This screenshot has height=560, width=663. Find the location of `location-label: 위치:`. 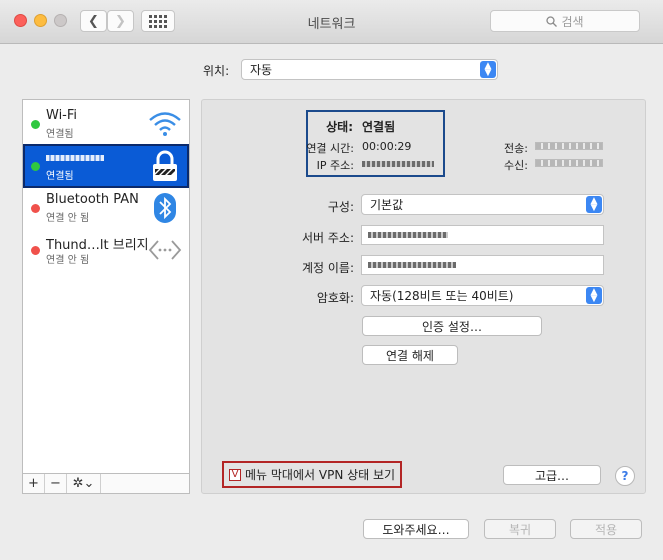

location-label: 위치: is located at coordinates (216, 71).